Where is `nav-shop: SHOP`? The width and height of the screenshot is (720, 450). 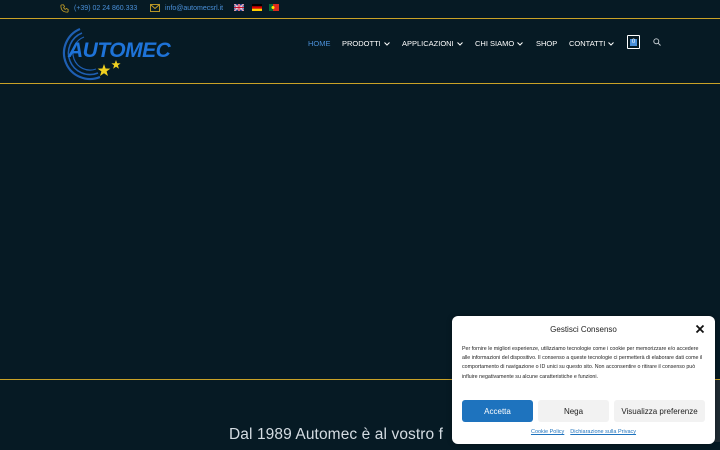 nav-shop: SHOP is located at coordinates (546, 43).